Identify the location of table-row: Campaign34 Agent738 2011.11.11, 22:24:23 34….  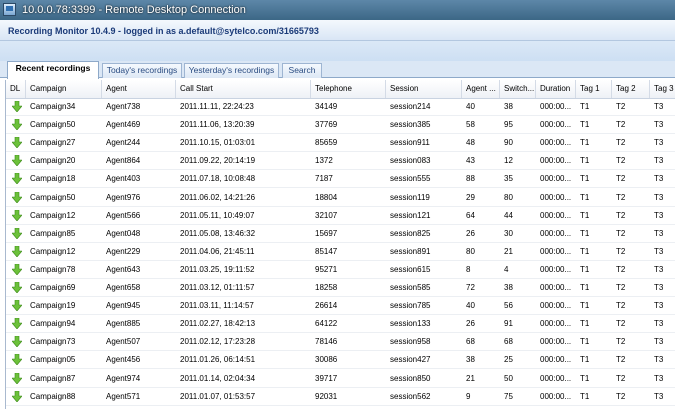
(340, 107).